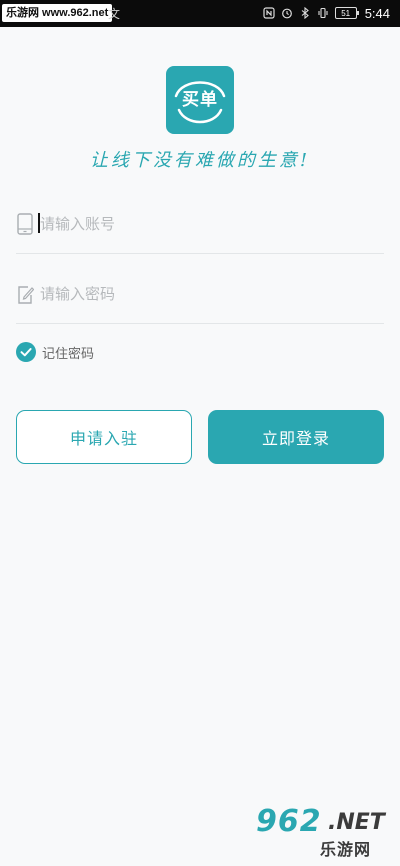 This screenshot has width=400, height=866. Describe the element at coordinates (68, 354) in the screenshot. I see `remember-label: 记住密码` at that location.